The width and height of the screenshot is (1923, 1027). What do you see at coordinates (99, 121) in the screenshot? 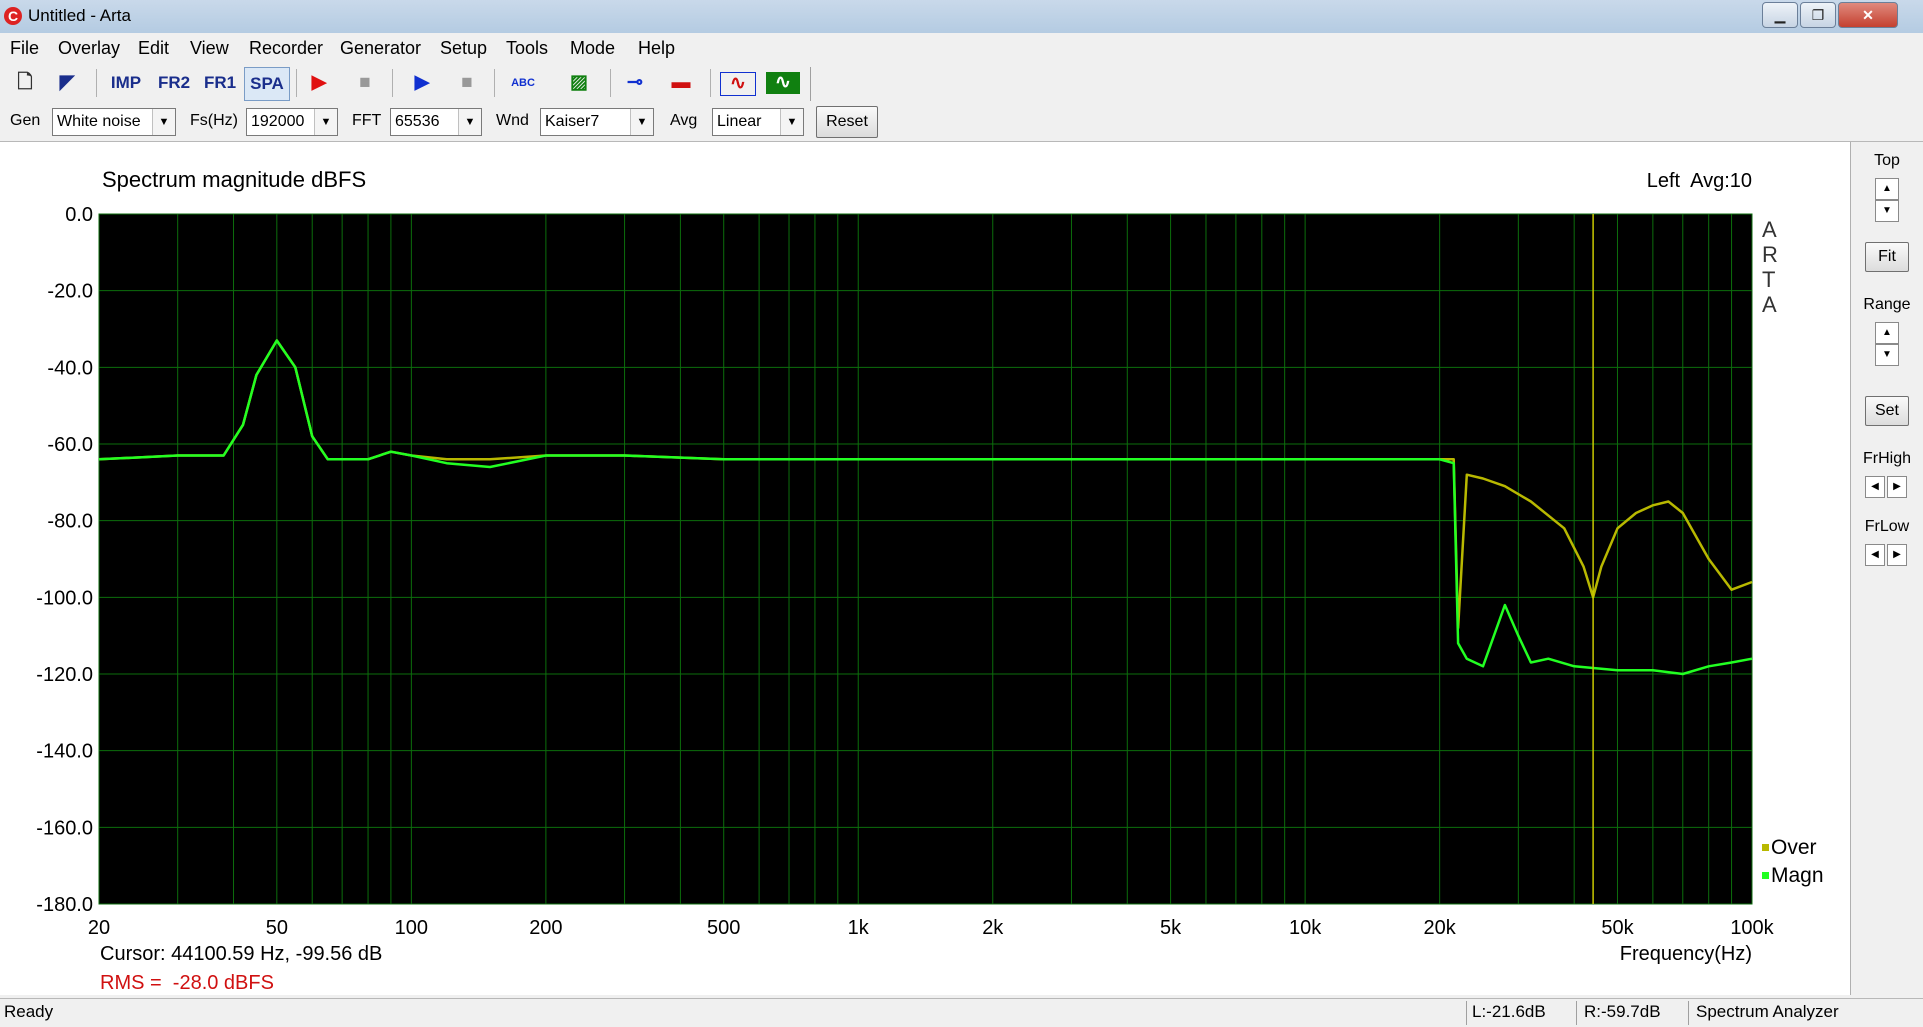
I see `generator-select-value: White noise` at bounding box center [99, 121].